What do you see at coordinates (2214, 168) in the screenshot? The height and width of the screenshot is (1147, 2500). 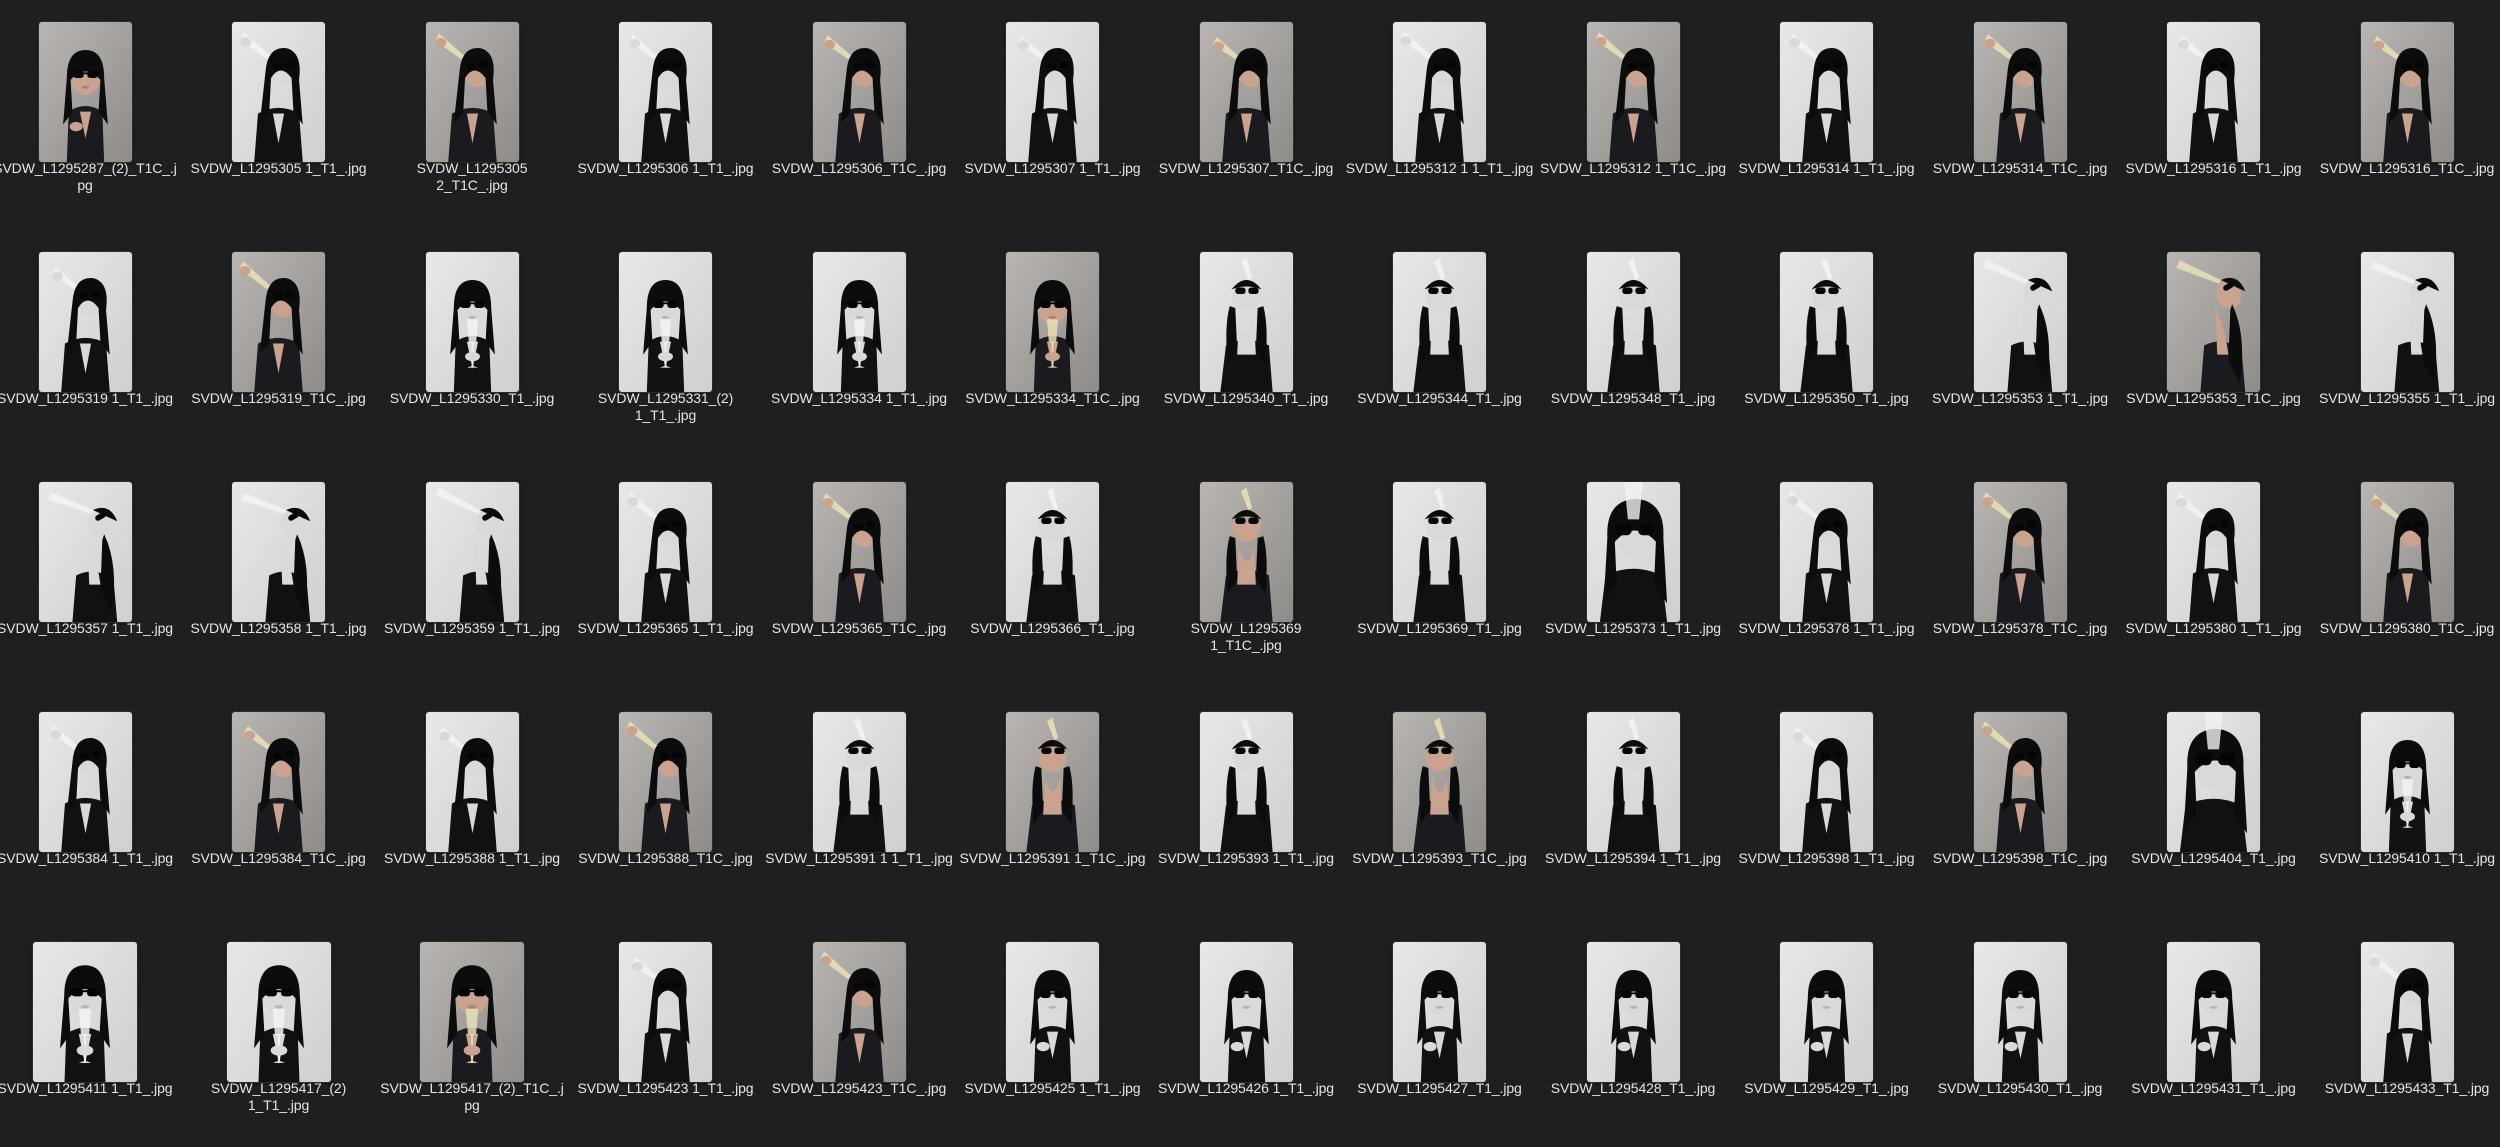 I see `file-name-label: SVDW_L1295316 1_T1_.jpg` at bounding box center [2214, 168].